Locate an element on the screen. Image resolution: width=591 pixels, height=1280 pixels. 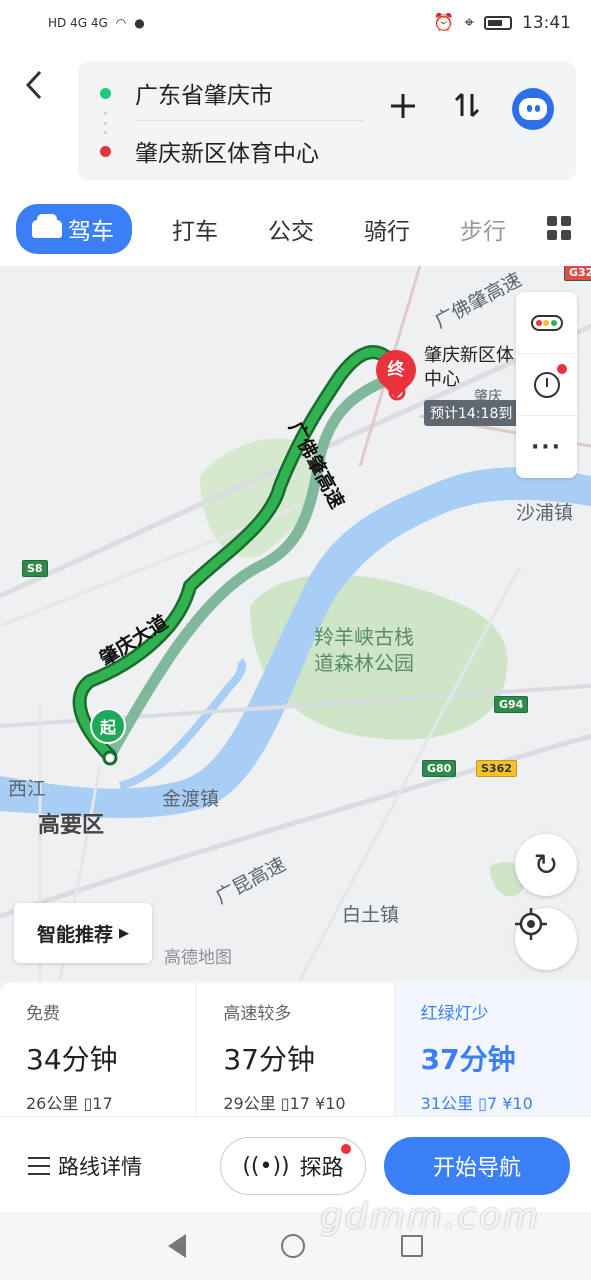
divider is located at coordinates (249, 120).